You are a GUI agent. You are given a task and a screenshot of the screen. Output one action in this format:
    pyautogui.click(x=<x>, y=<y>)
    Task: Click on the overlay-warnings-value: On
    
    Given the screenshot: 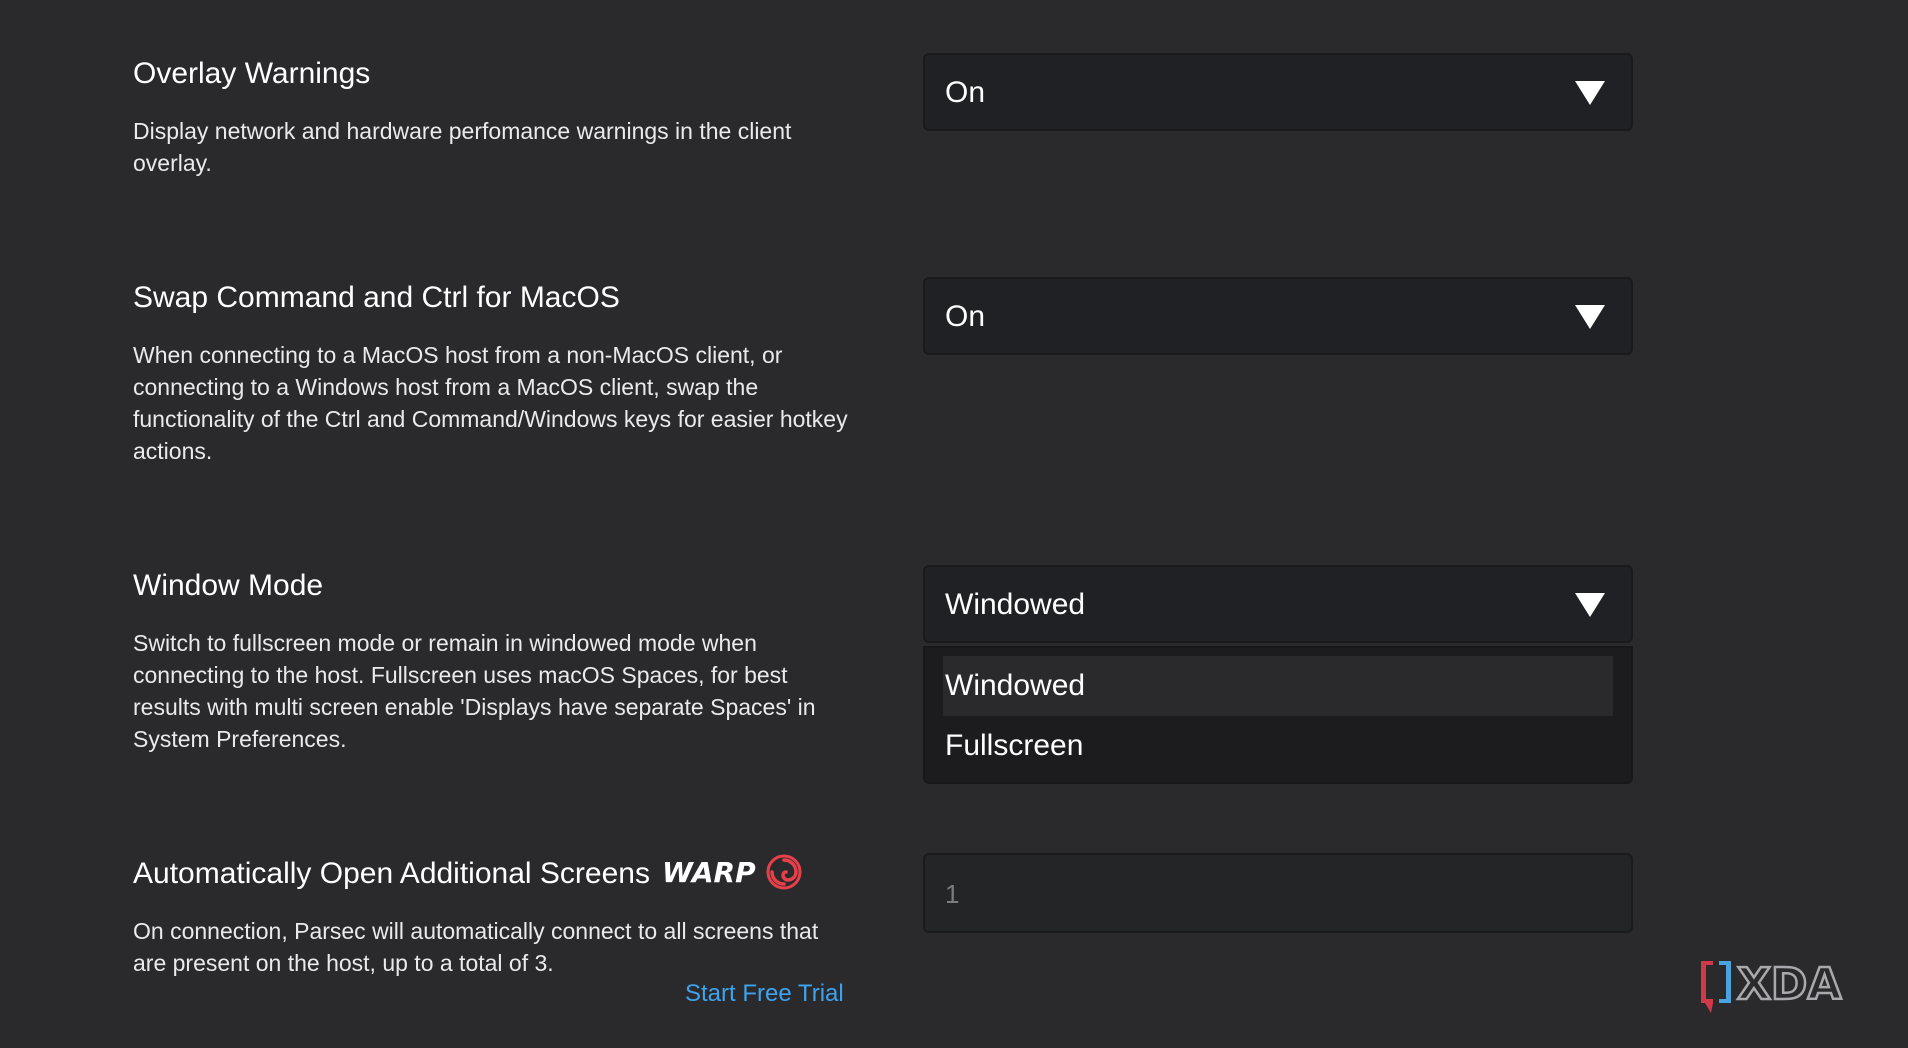 What is the action you would take?
    pyautogui.click(x=965, y=92)
    